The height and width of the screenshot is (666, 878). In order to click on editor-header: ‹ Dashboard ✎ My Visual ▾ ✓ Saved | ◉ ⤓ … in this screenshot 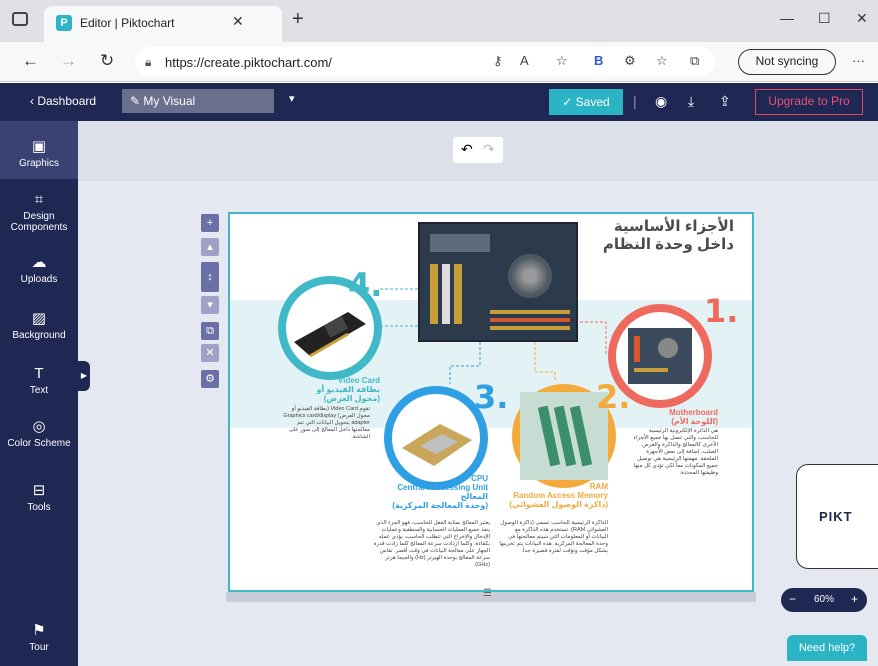, I will do `click(439, 102)`.